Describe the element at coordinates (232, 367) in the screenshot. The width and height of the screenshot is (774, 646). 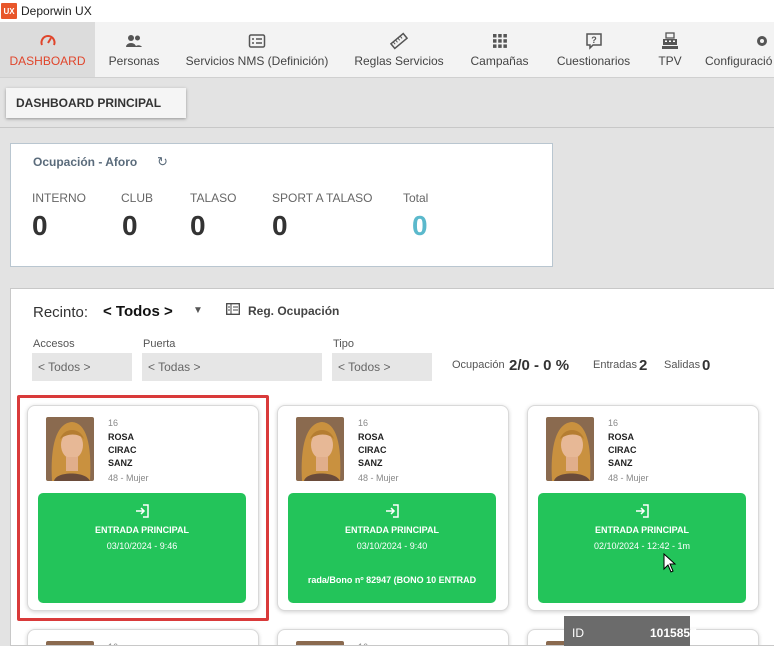
I see `filter-puerta-select: < Todas >` at that location.